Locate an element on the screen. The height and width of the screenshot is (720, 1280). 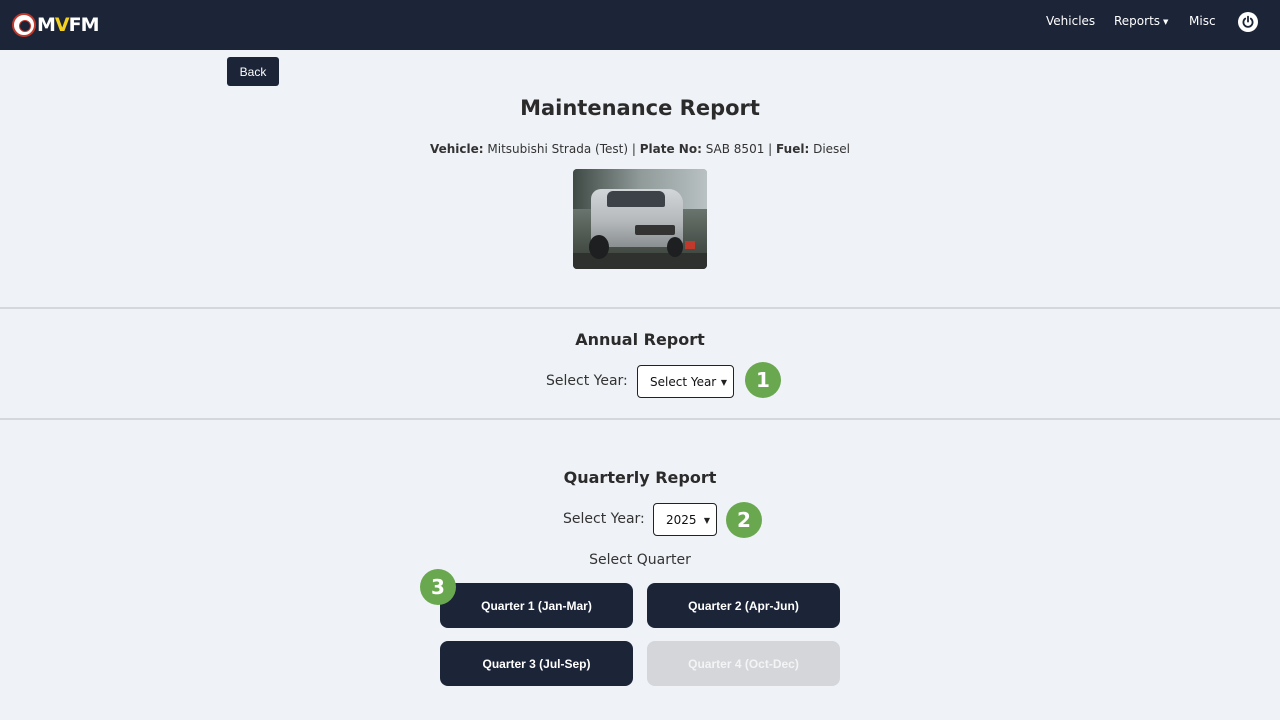
step-marker-2: 2 is located at coordinates (744, 520).